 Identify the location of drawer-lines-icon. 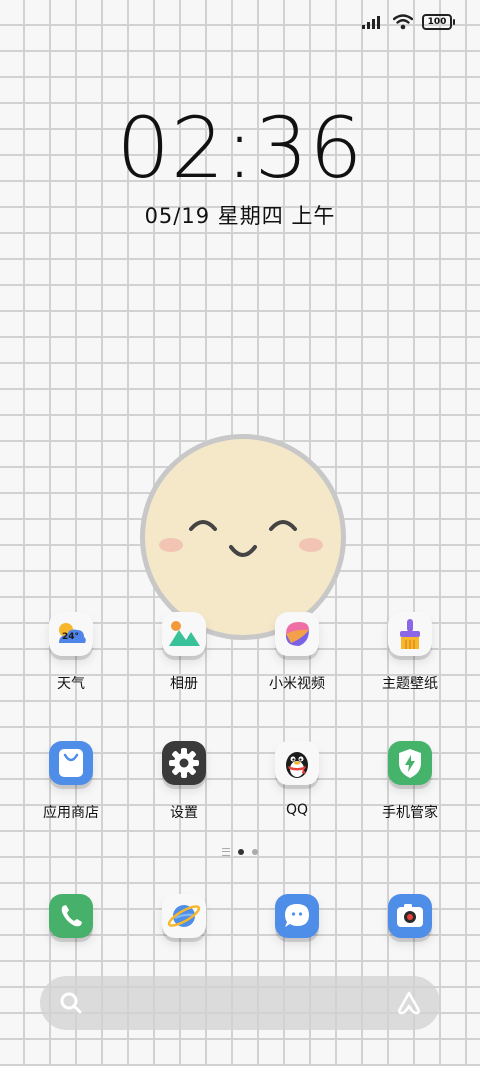
(226, 852).